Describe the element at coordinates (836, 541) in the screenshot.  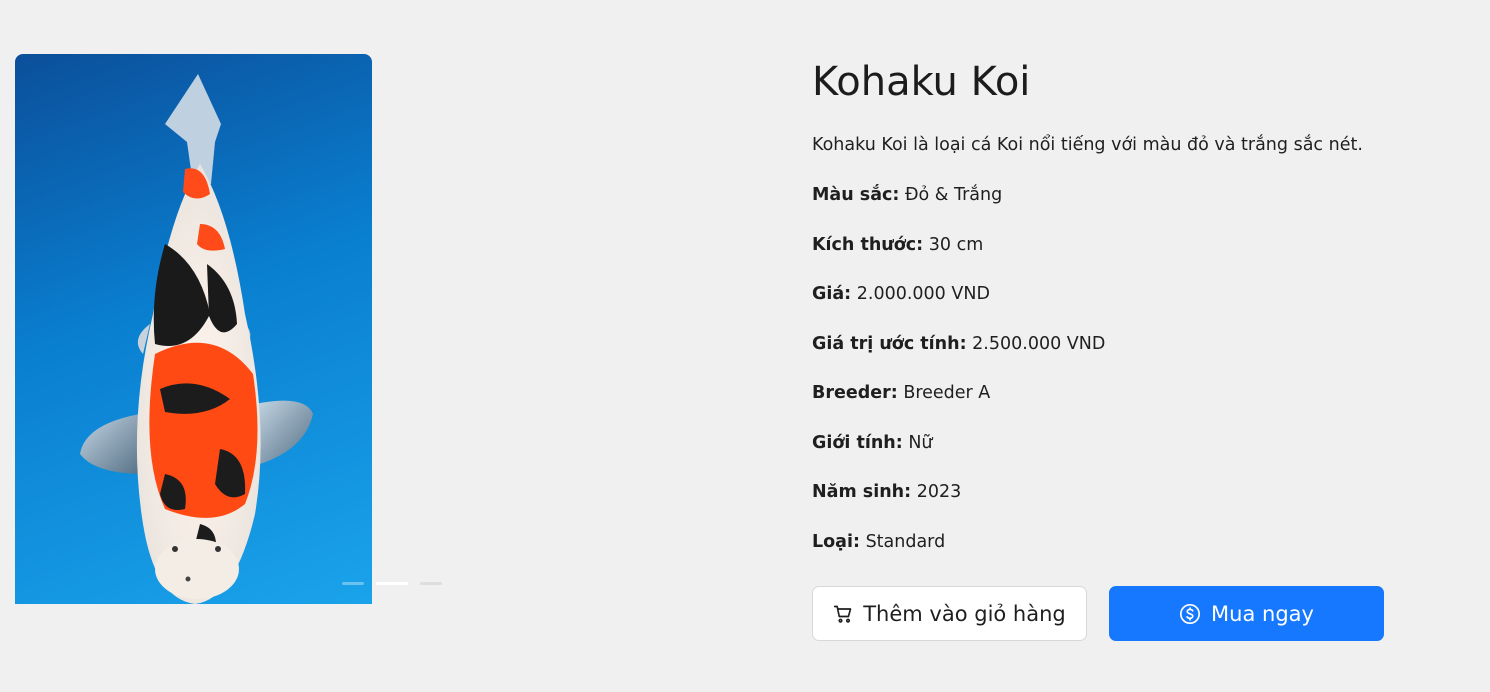
I see `spec-label: Loại:` at that location.